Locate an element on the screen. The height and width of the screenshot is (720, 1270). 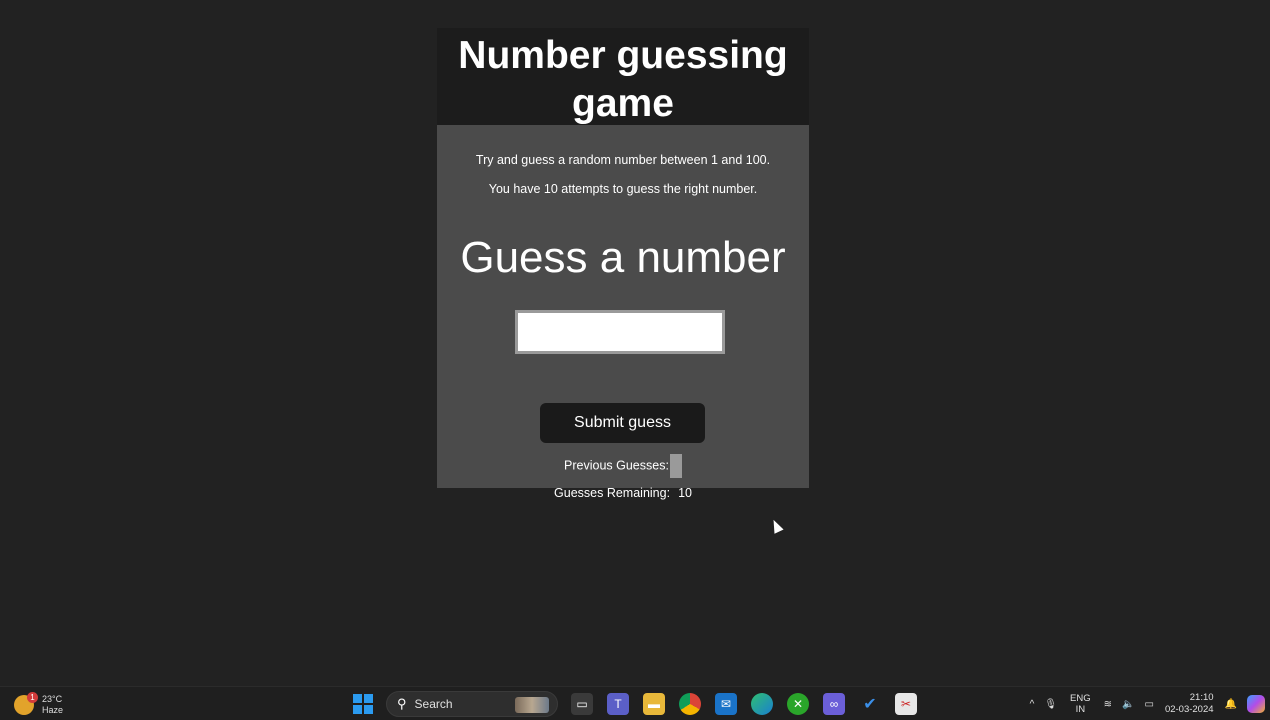
visual-studio-icon: ∞ is located at coordinates (834, 704).